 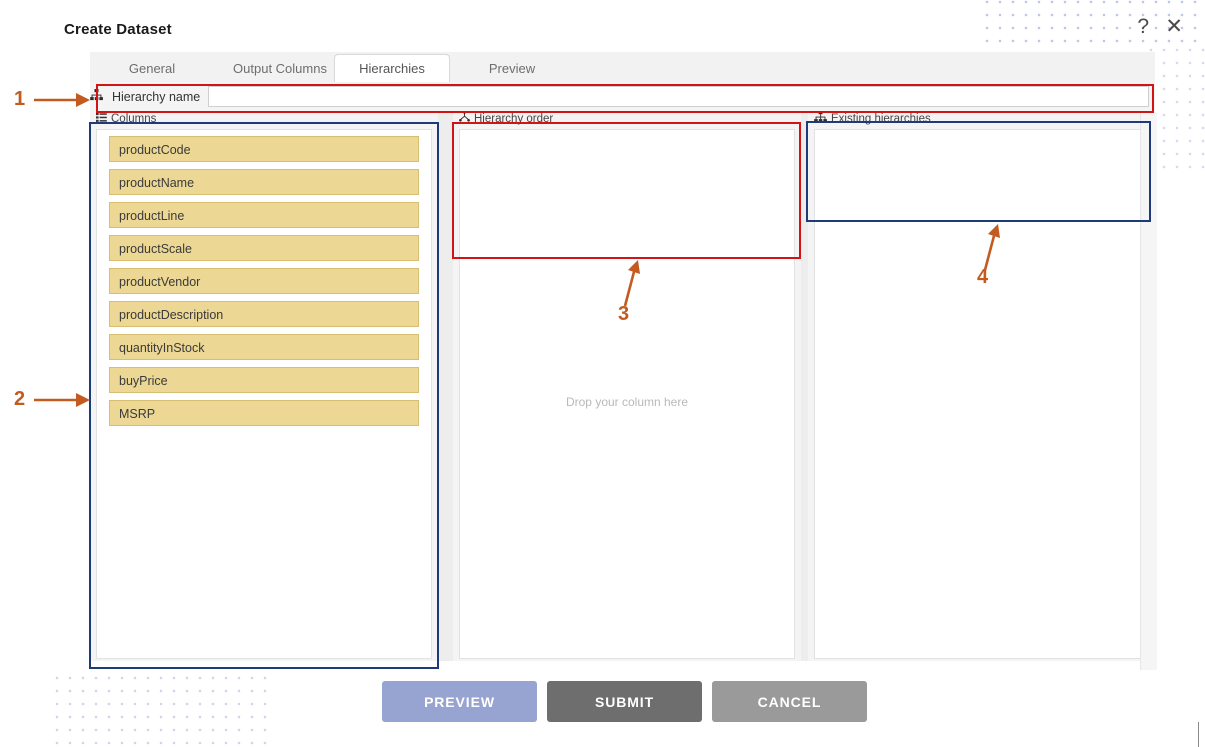 I want to click on column-chip: quantityInStock, so click(x=264, y=347).